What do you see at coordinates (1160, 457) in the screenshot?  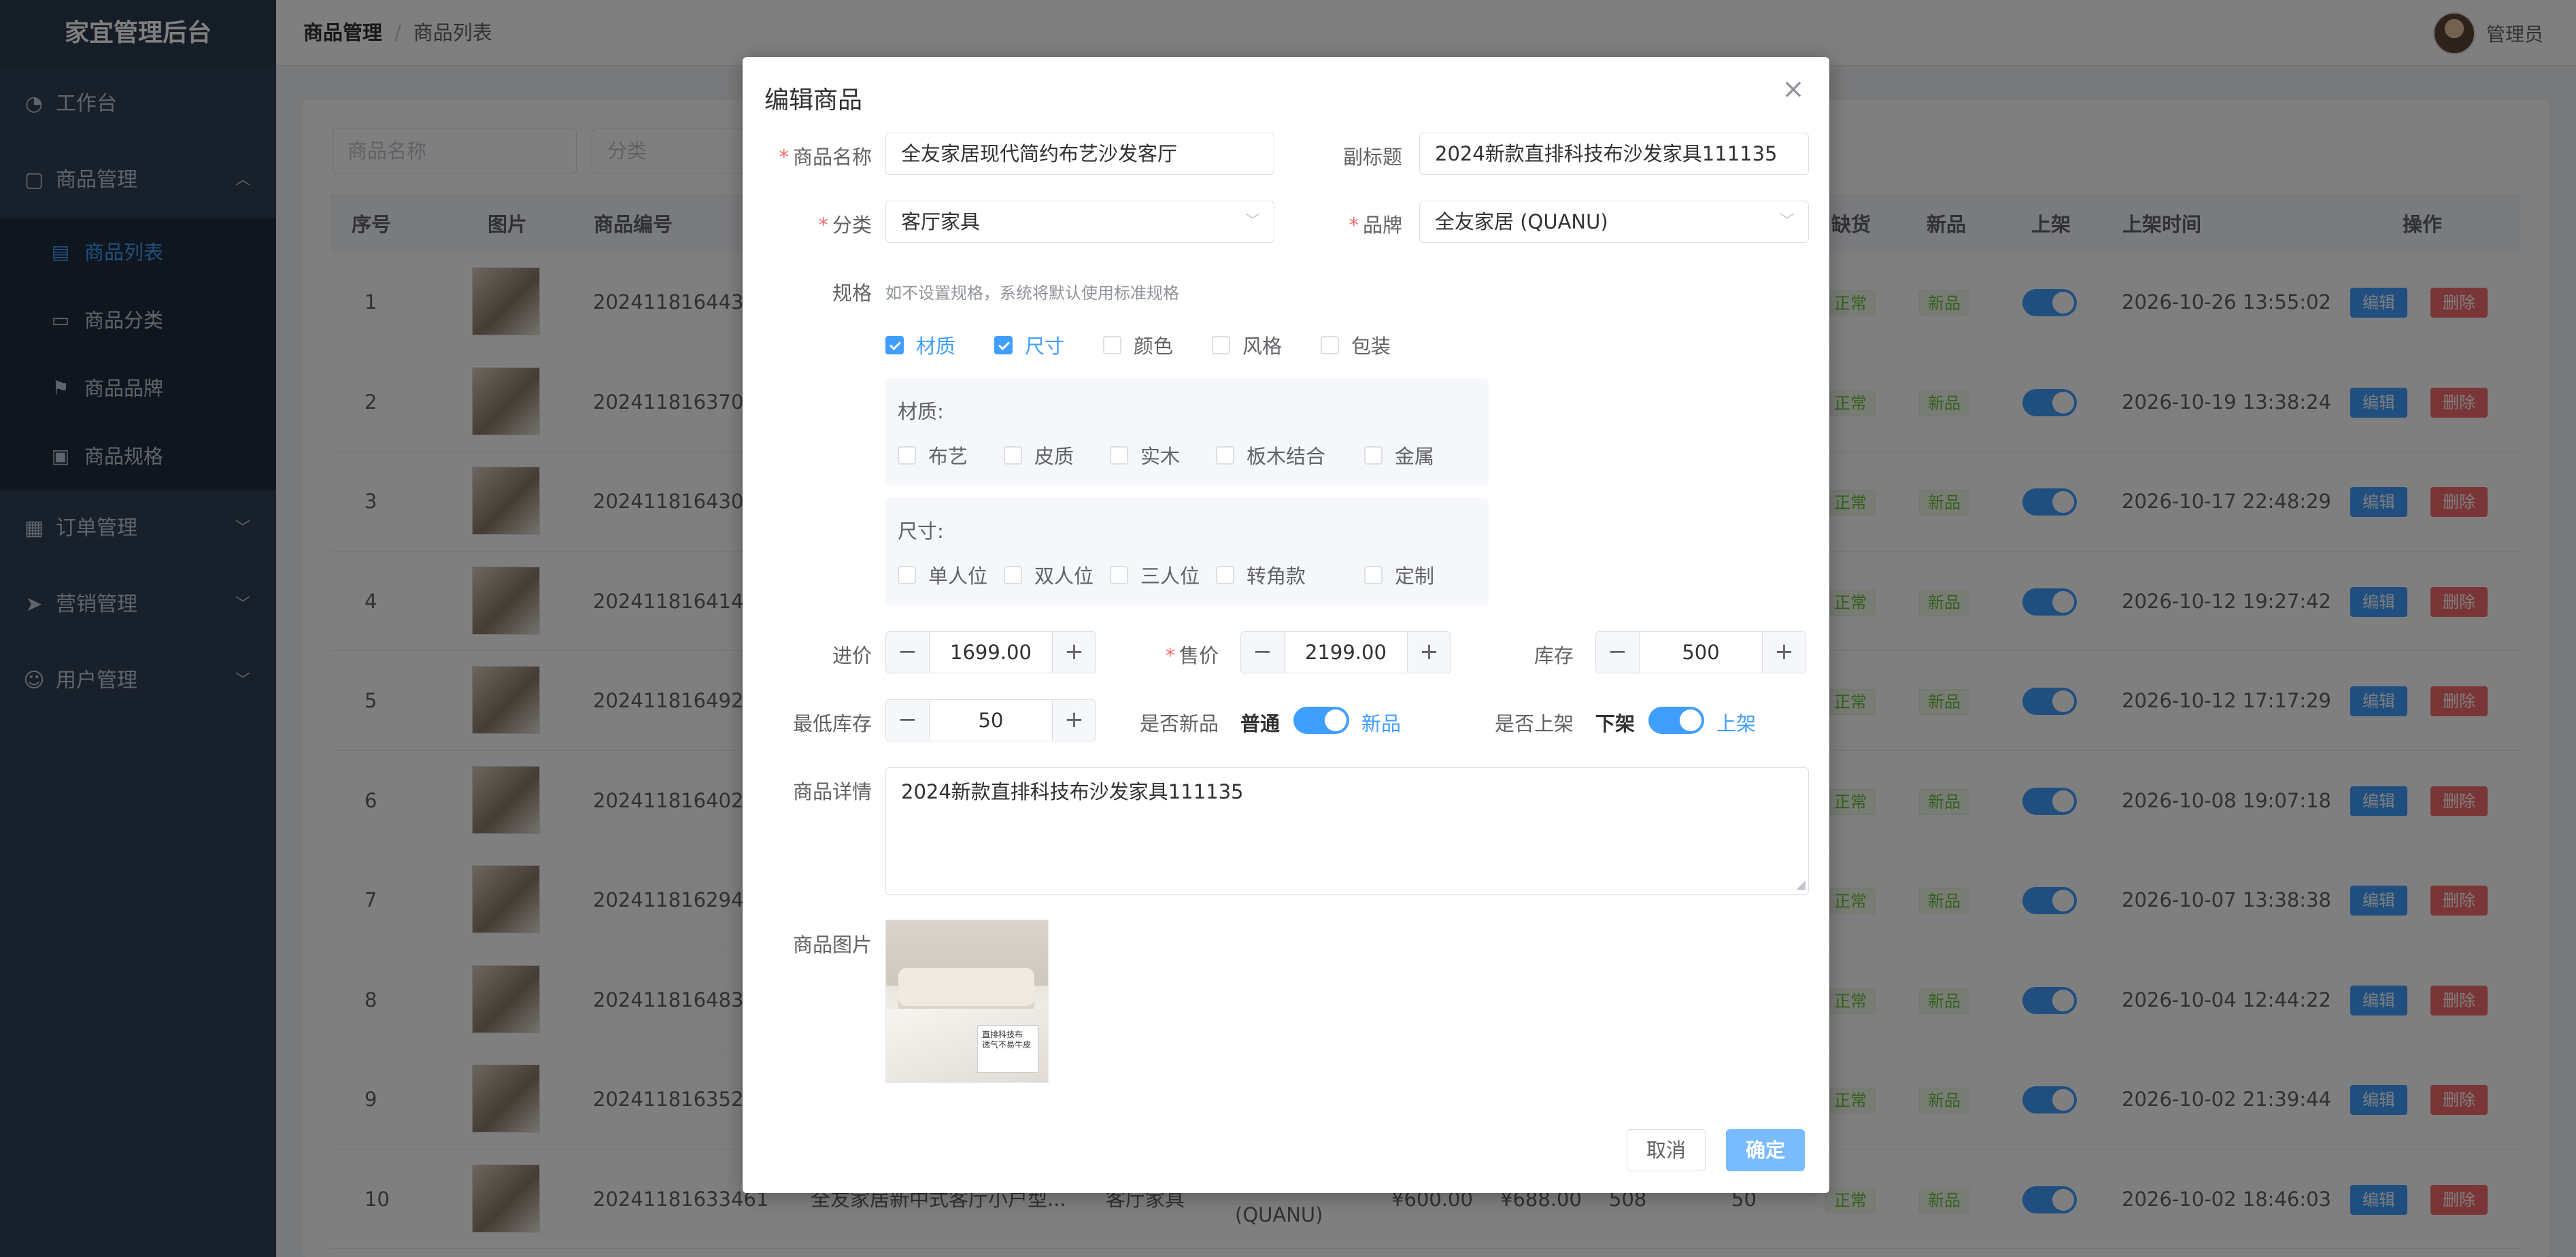 I see `material-option-checkbox-label: 实木` at bounding box center [1160, 457].